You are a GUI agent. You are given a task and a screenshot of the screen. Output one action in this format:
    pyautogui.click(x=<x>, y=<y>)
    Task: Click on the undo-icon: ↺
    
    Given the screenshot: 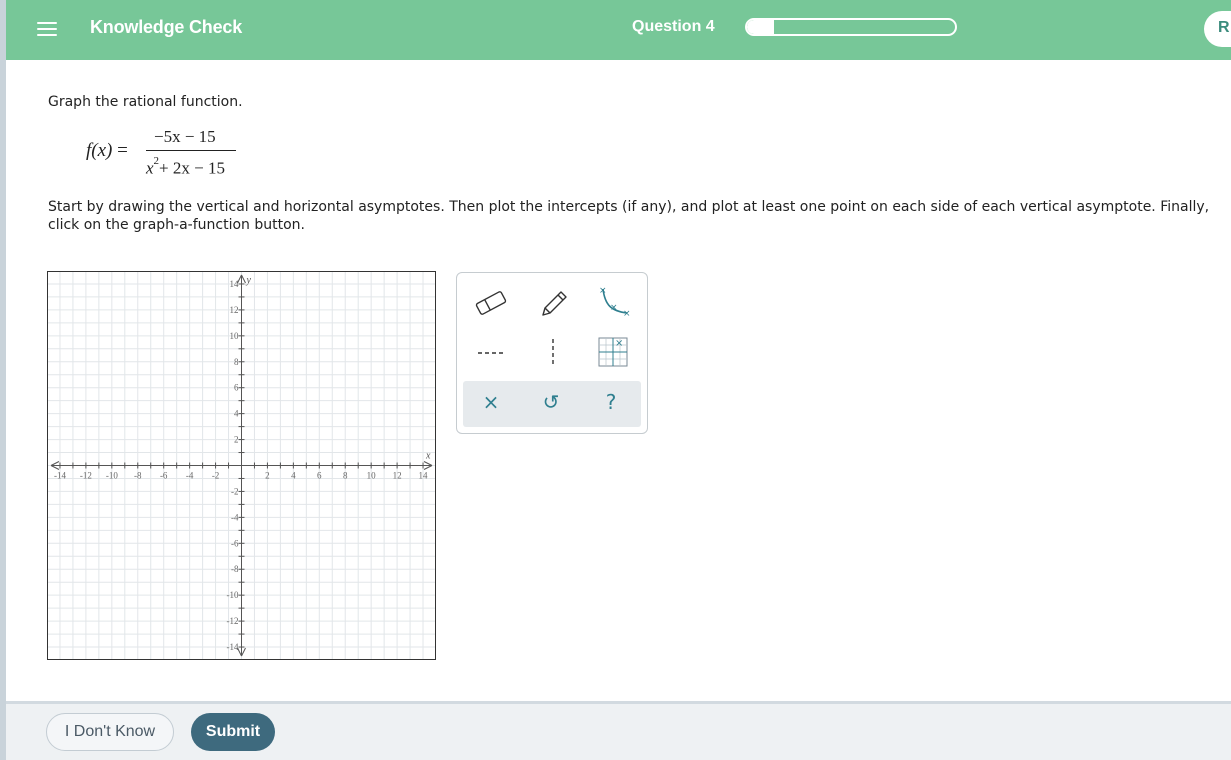 What is the action you would take?
    pyautogui.click(x=551, y=402)
    